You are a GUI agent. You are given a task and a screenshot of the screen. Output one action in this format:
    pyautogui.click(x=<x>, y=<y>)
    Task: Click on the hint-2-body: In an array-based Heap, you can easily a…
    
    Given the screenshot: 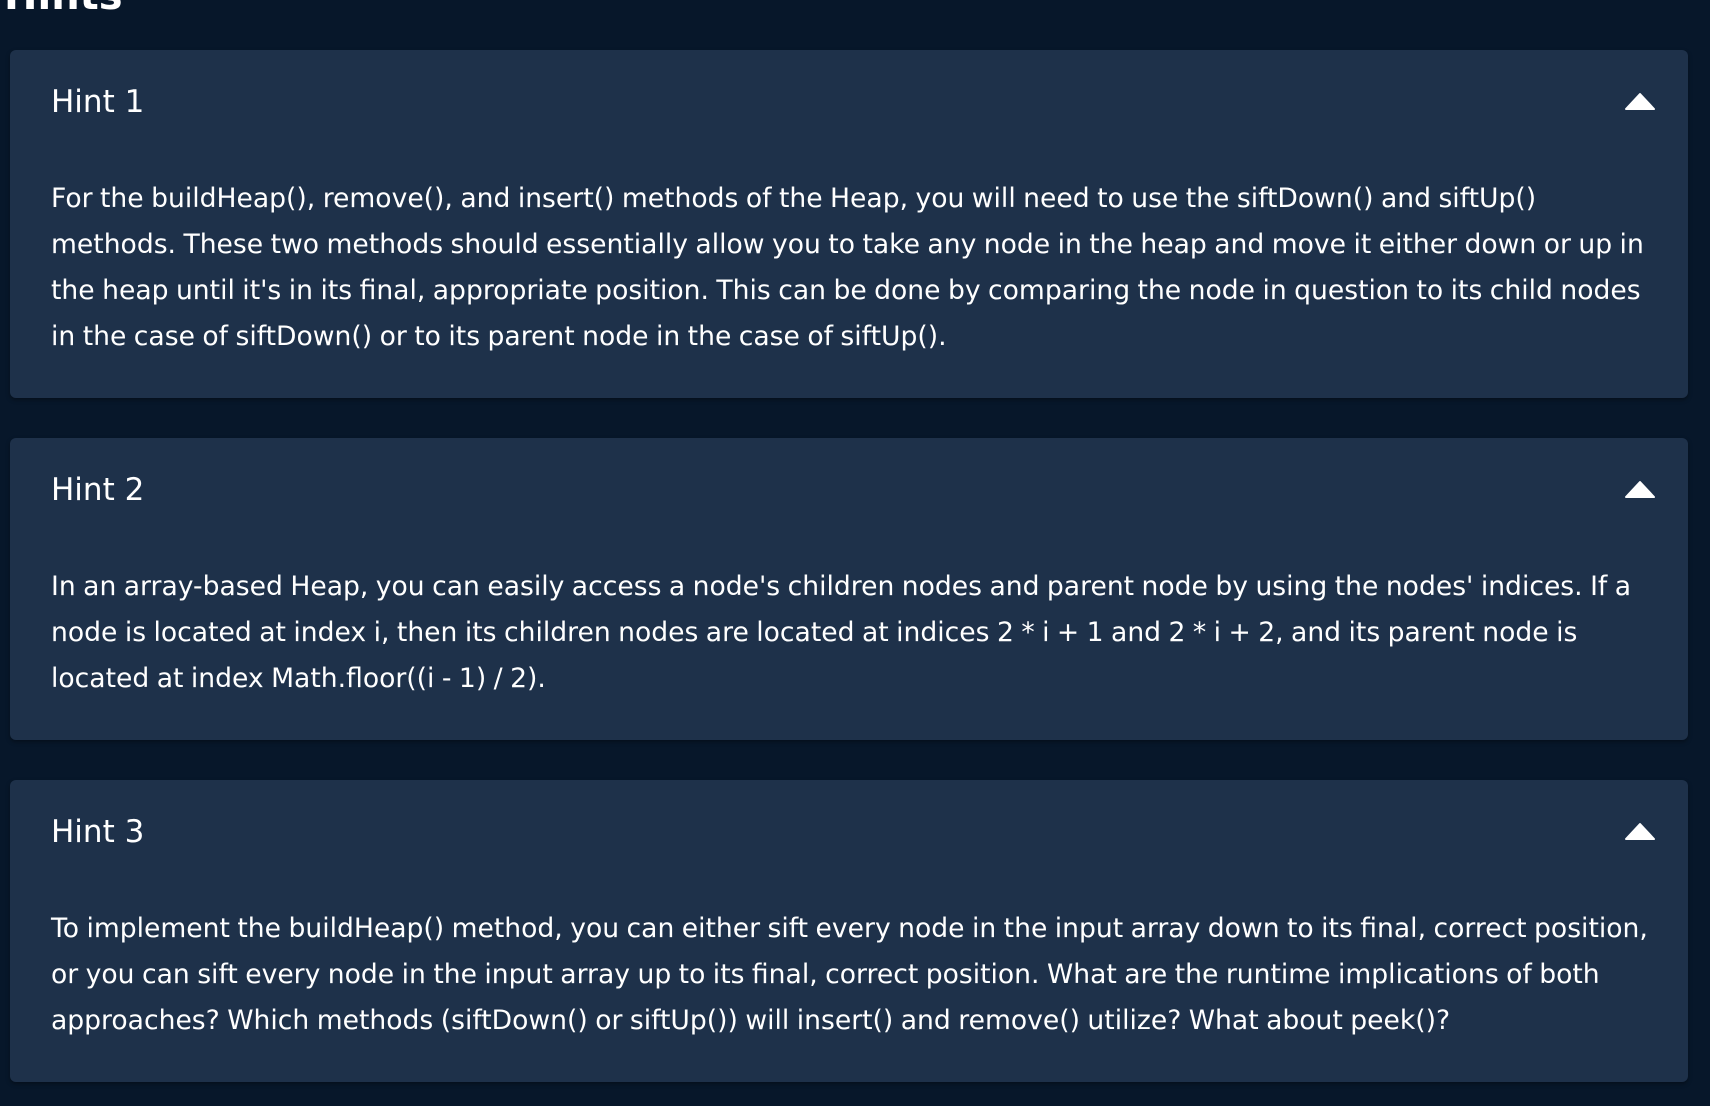 What is the action you would take?
    pyautogui.click(x=841, y=632)
    